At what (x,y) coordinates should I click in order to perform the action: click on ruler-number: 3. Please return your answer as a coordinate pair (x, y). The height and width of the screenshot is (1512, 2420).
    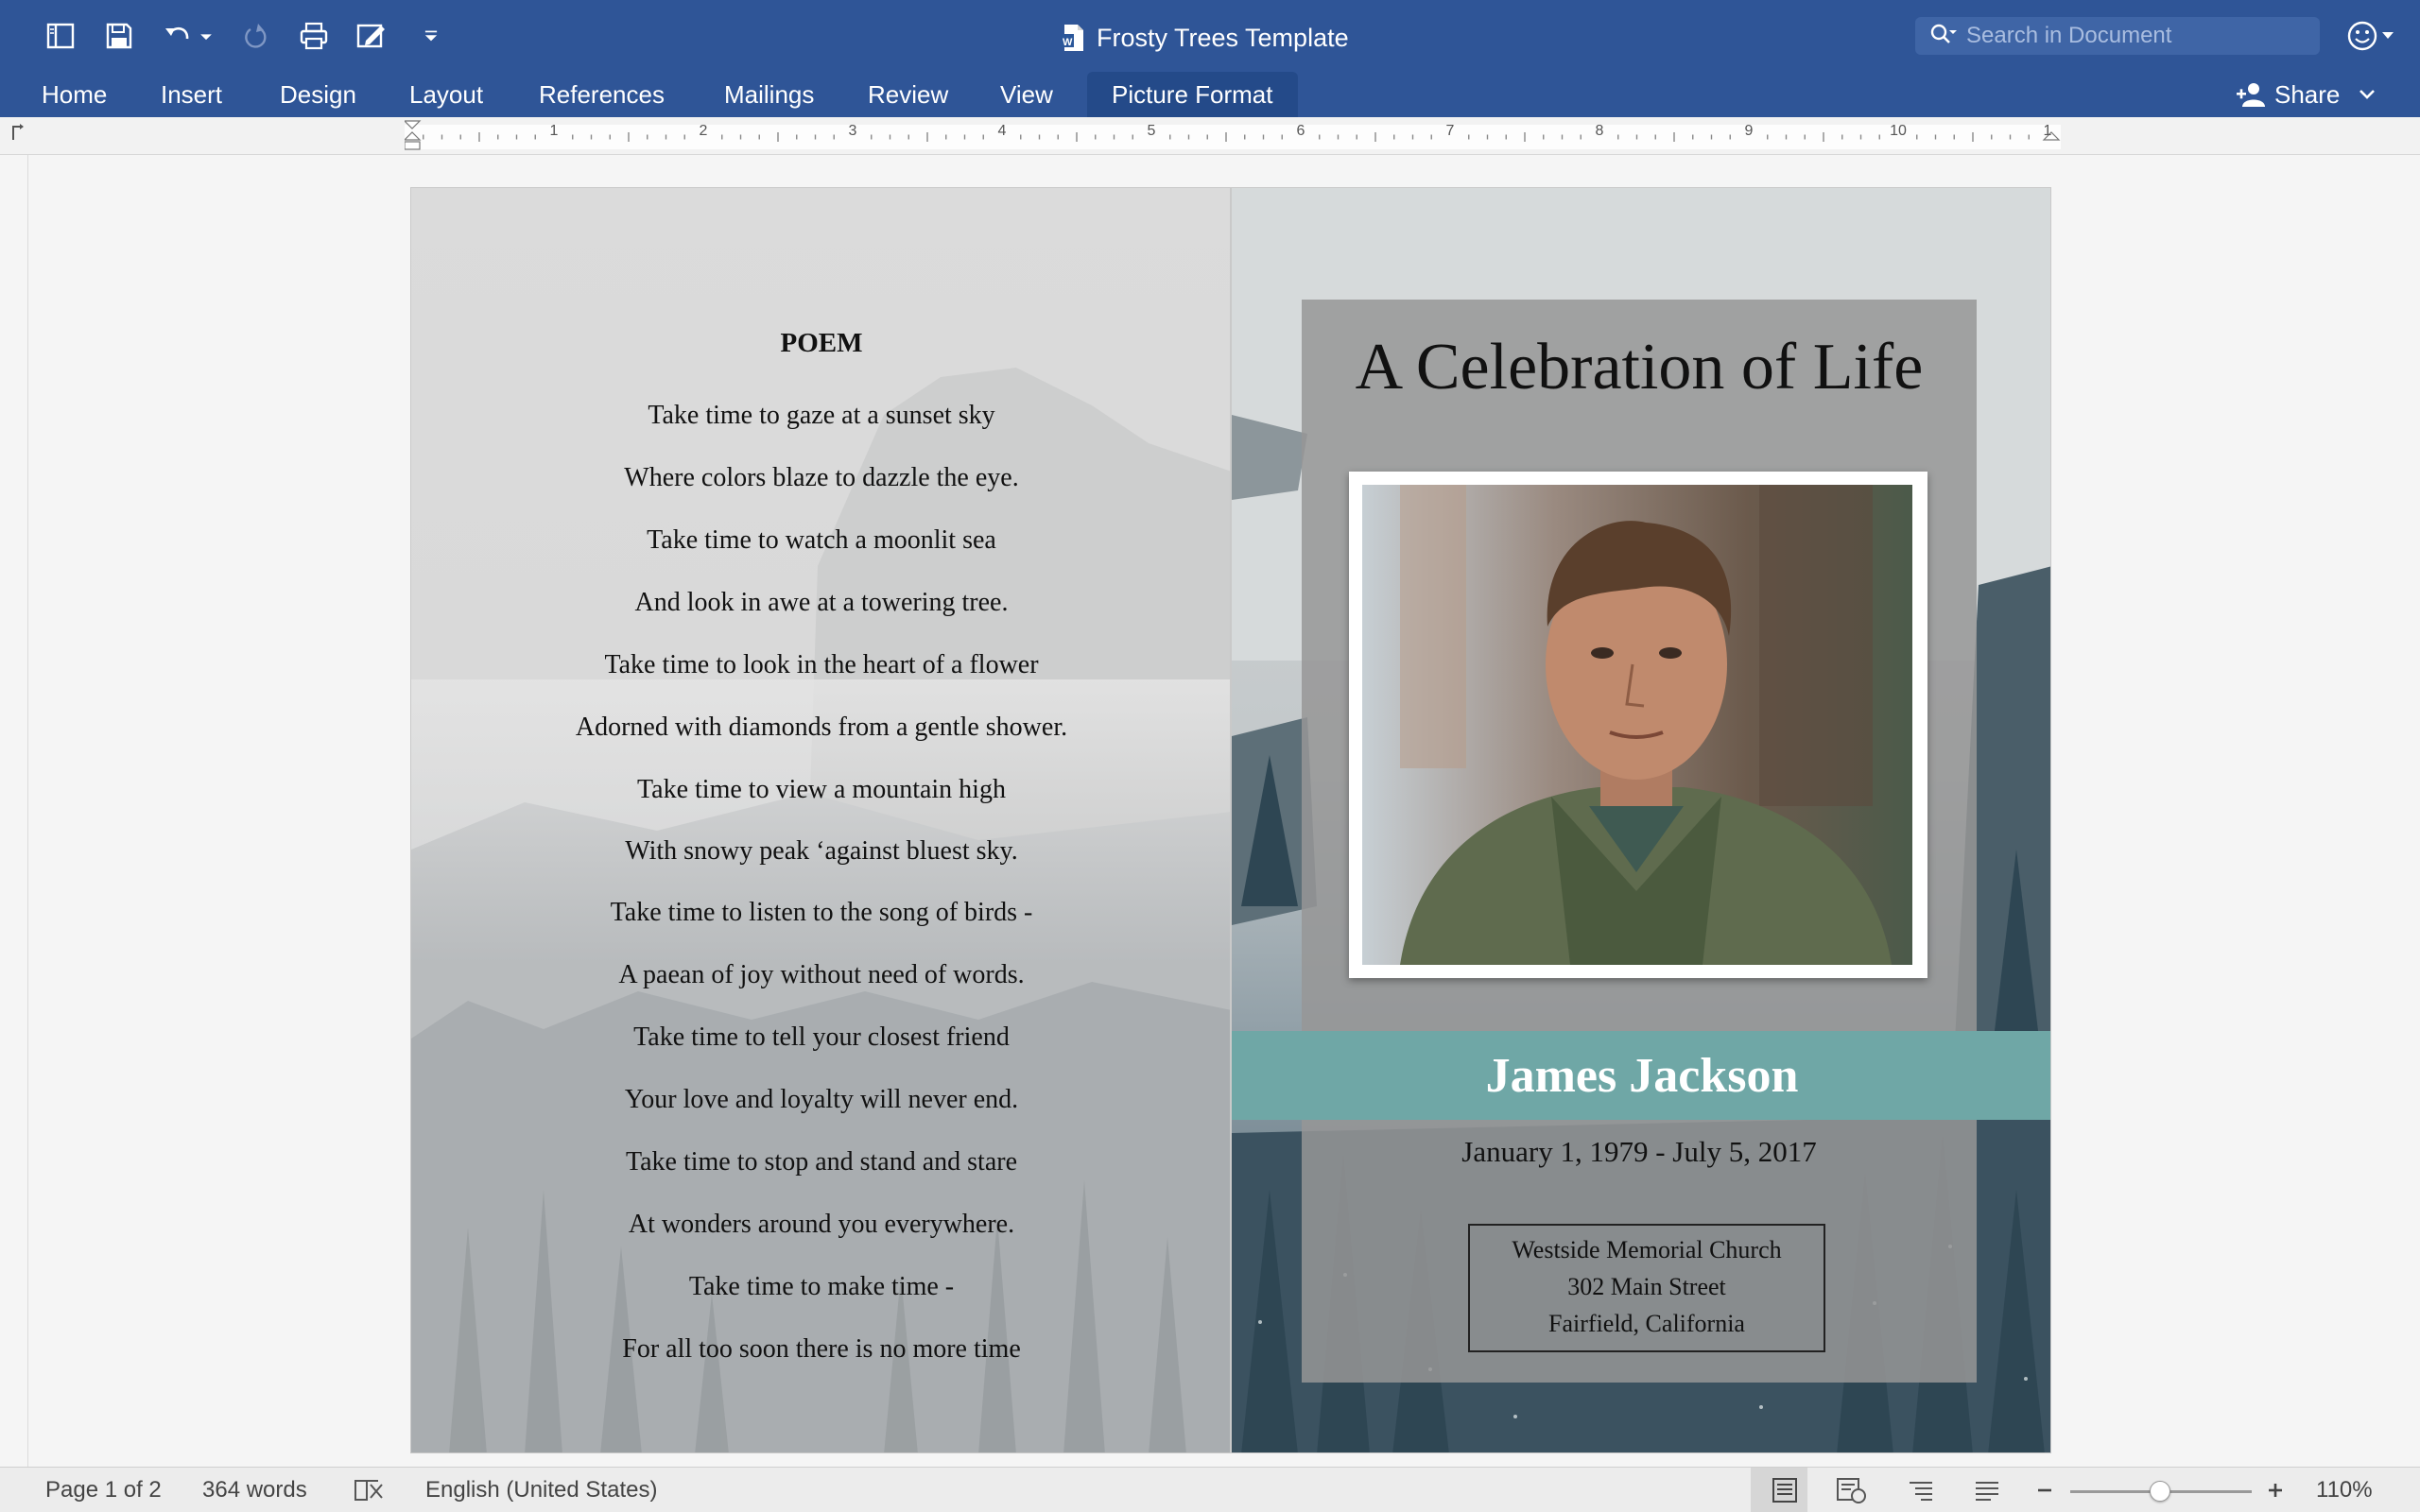
    Looking at the image, I should click on (853, 131).